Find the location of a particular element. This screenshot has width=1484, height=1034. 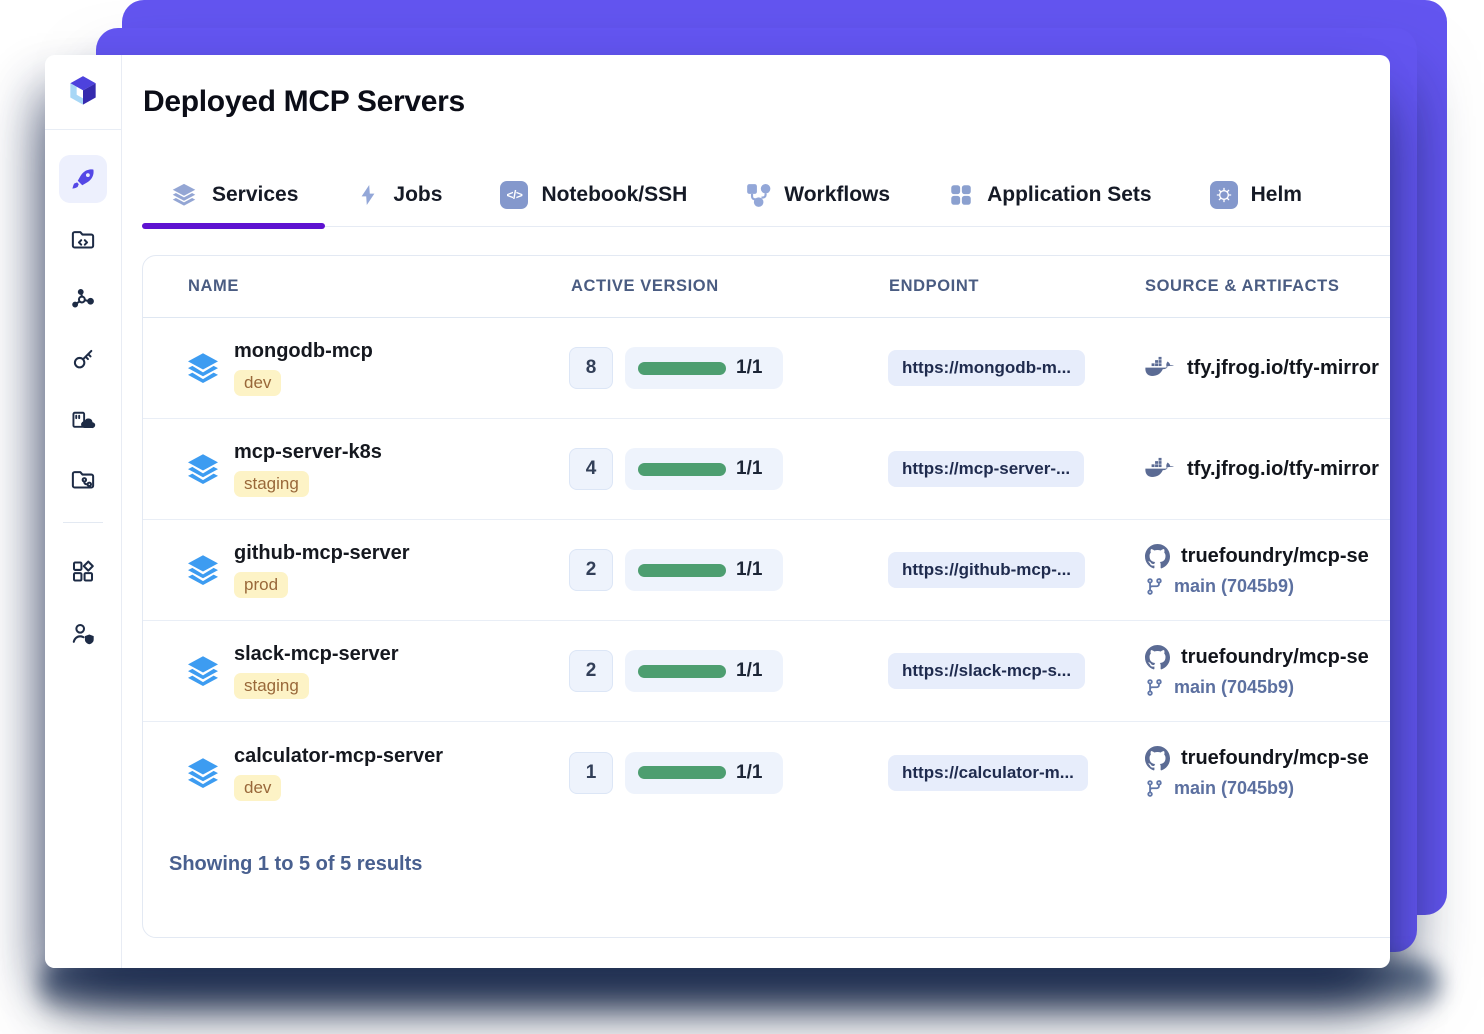

sidebar-item-ml-network is located at coordinates (83, 299).